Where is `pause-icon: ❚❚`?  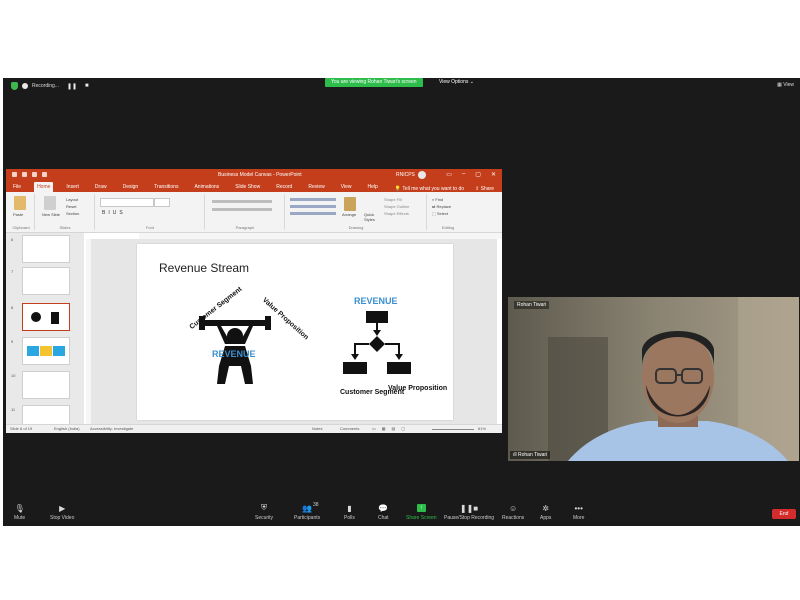
pause-icon: ❚❚ is located at coordinates (72, 86).